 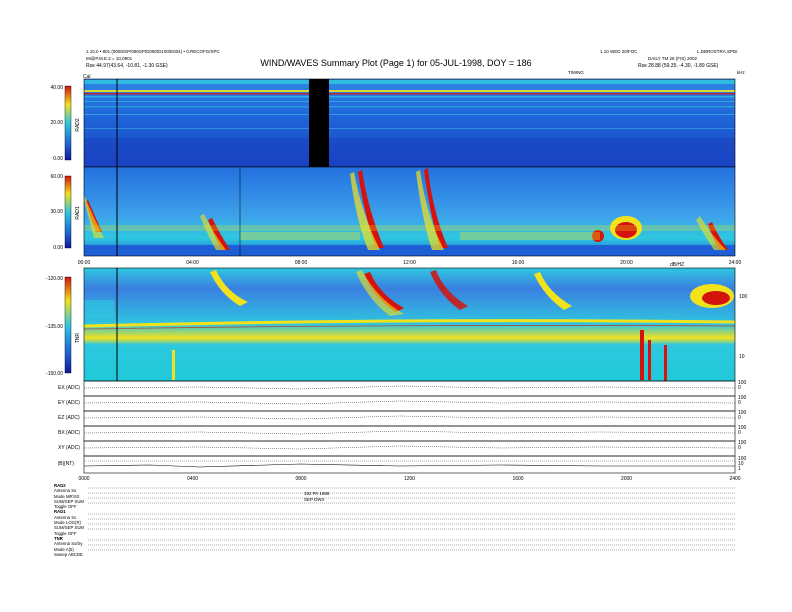 What do you see at coordinates (54, 327) in the screenshot?
I see `tnr-tick-label: -135.00` at bounding box center [54, 327].